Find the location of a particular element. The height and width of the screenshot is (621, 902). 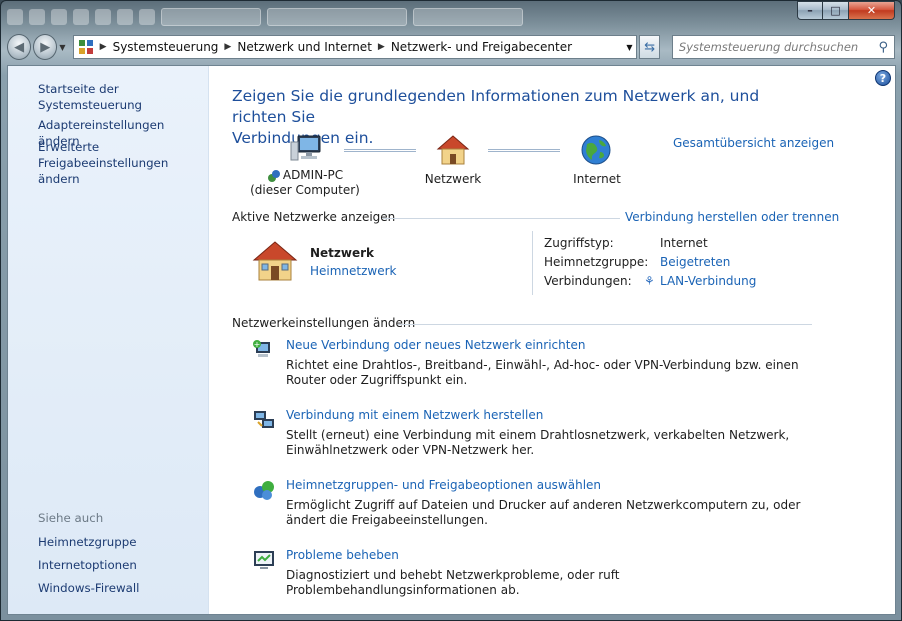

address-dropdown-icon: ▼ is located at coordinates (629, 47).